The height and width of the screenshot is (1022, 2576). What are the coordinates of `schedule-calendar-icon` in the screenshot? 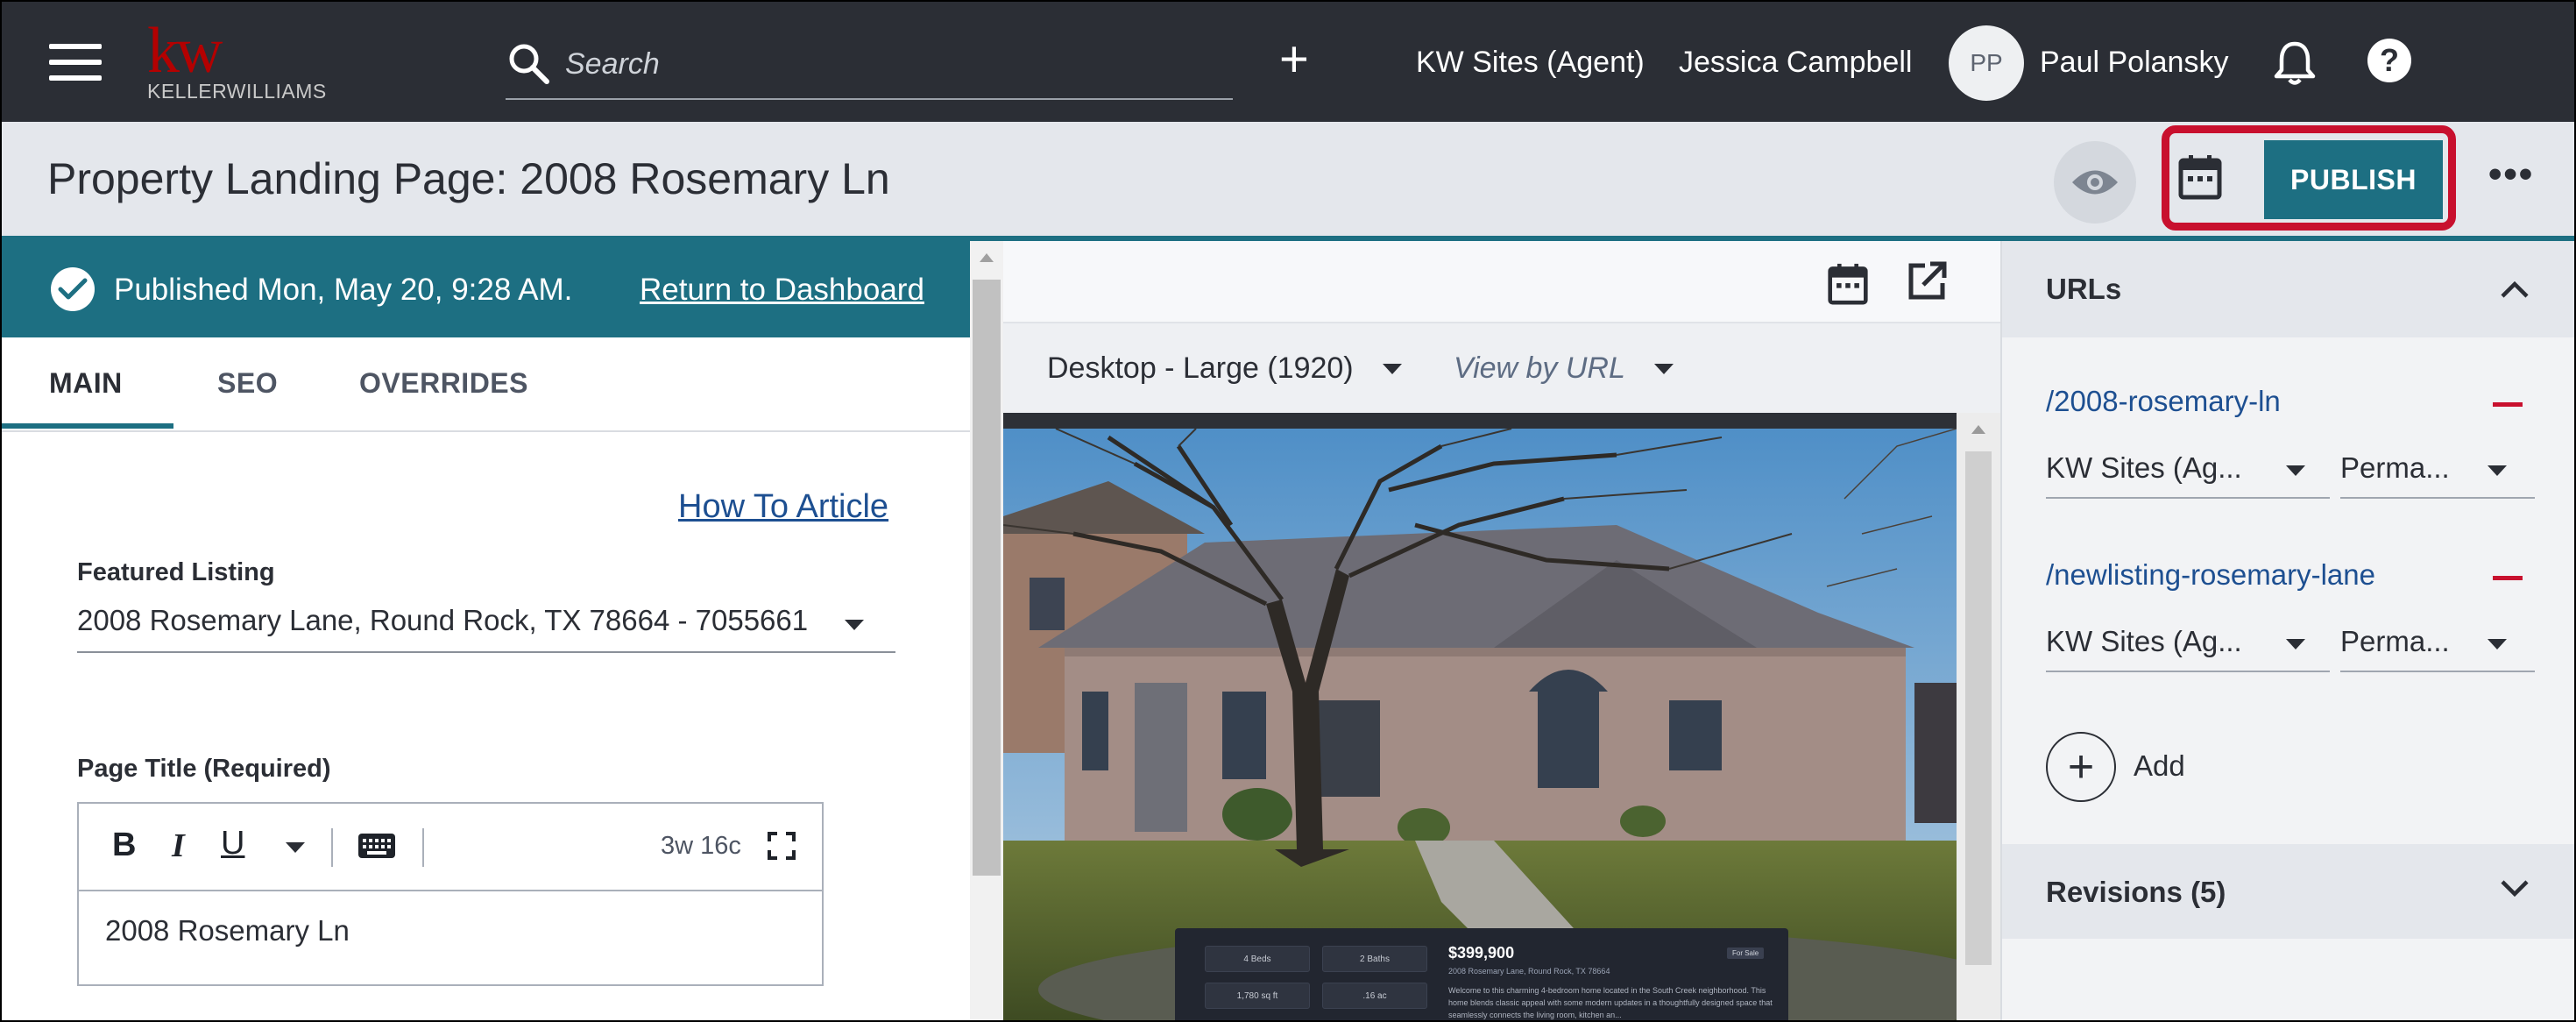 It's located at (2200, 177).